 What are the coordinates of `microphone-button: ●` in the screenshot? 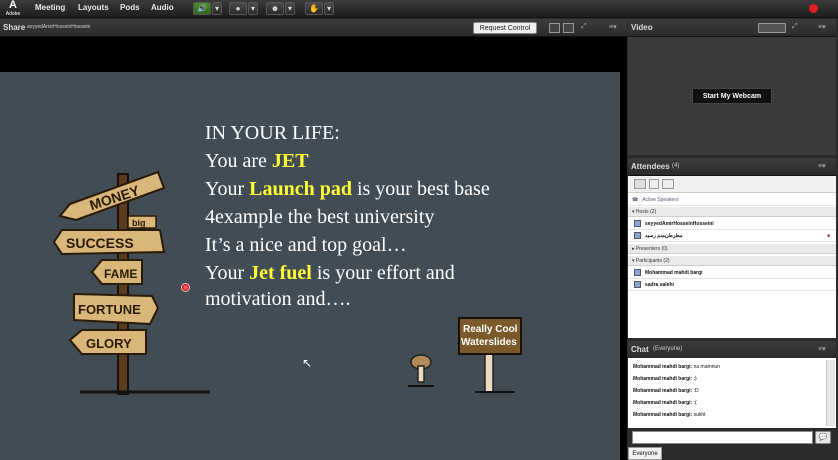 It's located at (238, 8).